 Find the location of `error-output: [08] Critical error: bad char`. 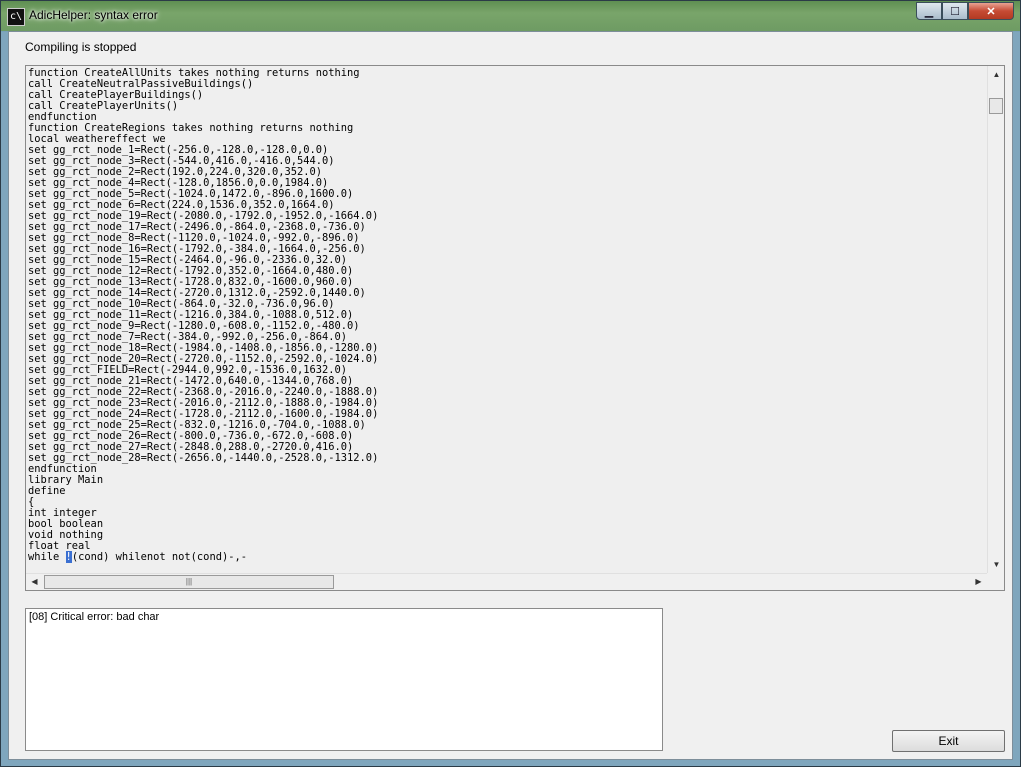

error-output: [08] Critical error: bad char is located at coordinates (344, 679).